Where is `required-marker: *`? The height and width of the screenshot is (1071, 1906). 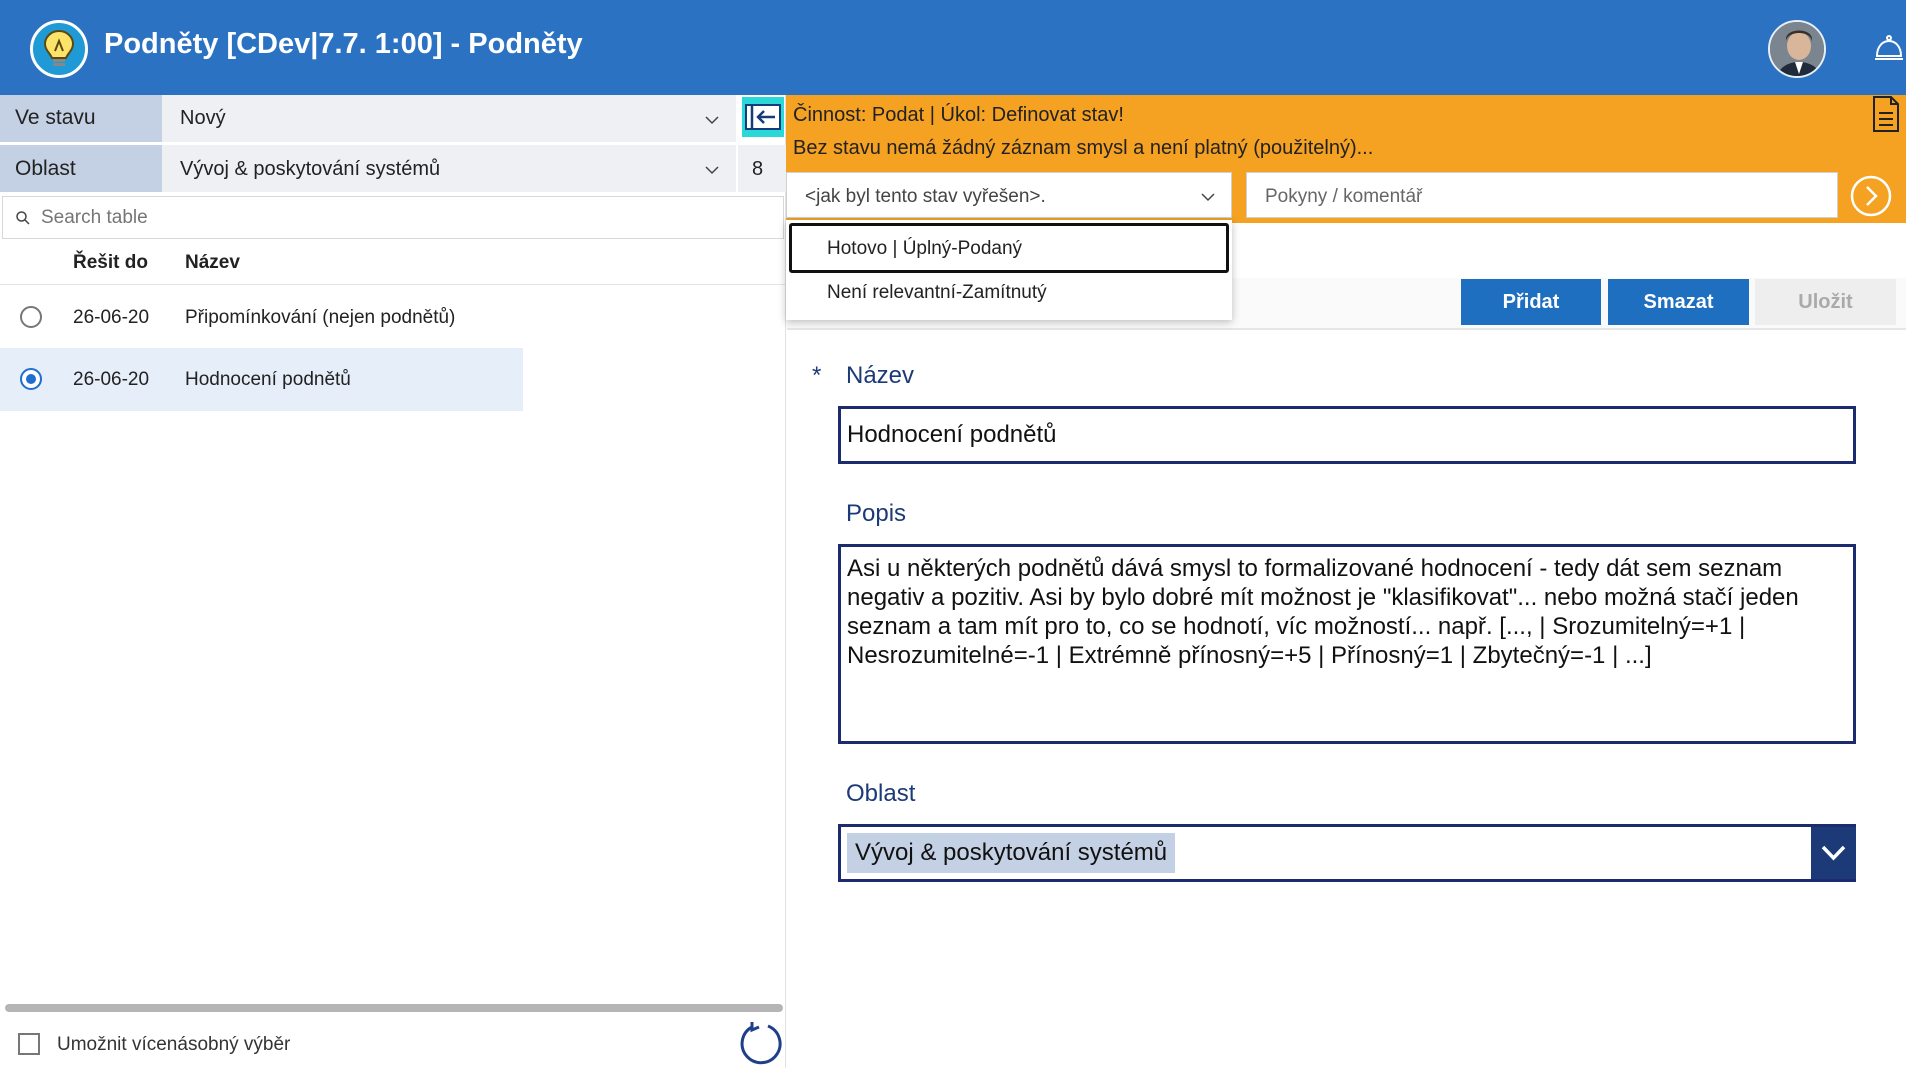 required-marker: * is located at coordinates (817, 375).